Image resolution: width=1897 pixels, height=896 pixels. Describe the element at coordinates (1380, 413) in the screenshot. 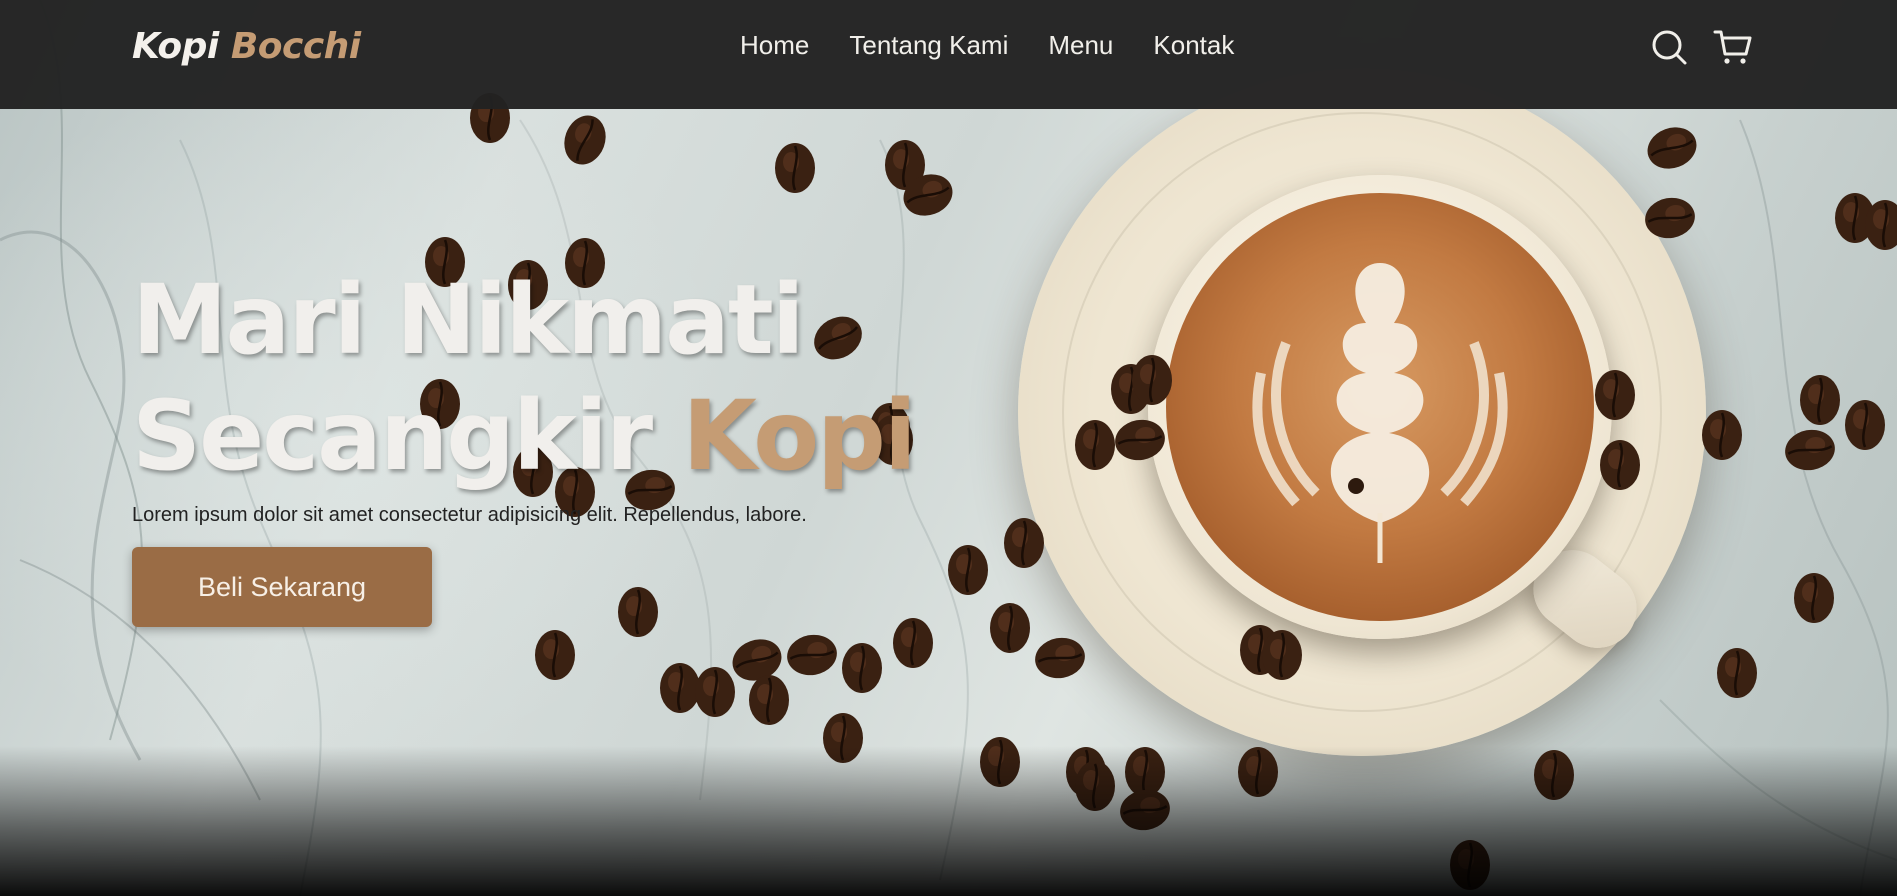

I see `latte-art-image` at that location.